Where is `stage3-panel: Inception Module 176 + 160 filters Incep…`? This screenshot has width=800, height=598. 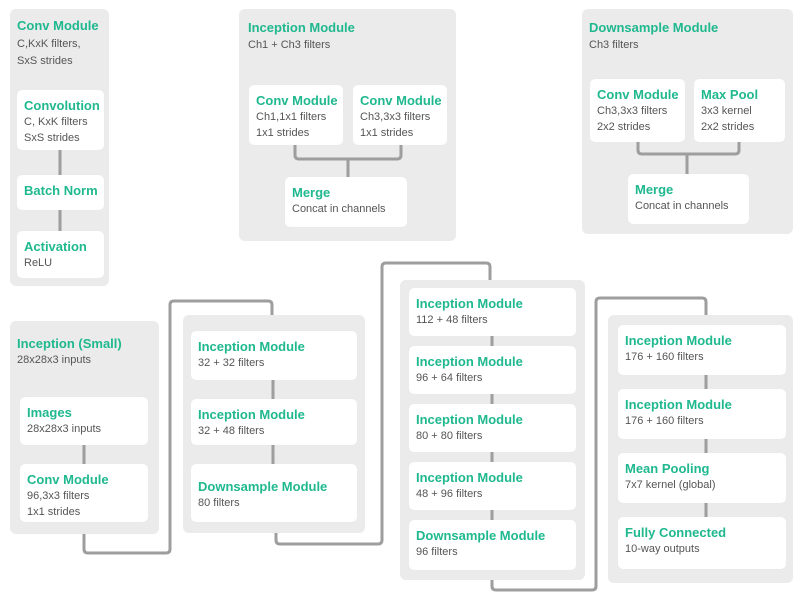 stage3-panel: Inception Module 176 + 160 filters Incep… is located at coordinates (700, 449).